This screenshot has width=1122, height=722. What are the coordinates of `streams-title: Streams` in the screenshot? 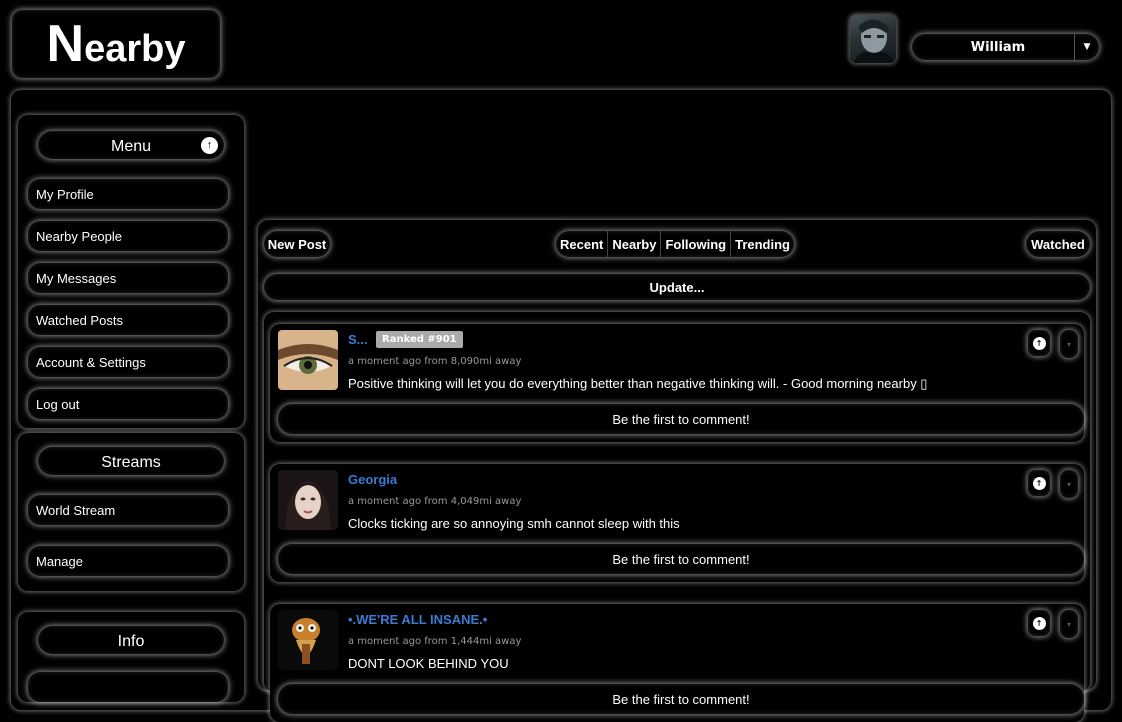 It's located at (131, 462).